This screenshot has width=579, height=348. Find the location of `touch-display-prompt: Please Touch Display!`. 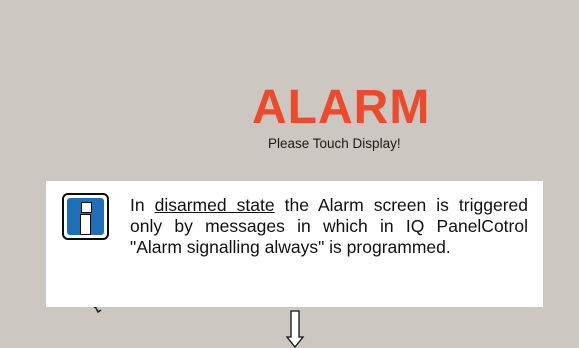

touch-display-prompt: Please Touch Display! is located at coordinates (334, 143).